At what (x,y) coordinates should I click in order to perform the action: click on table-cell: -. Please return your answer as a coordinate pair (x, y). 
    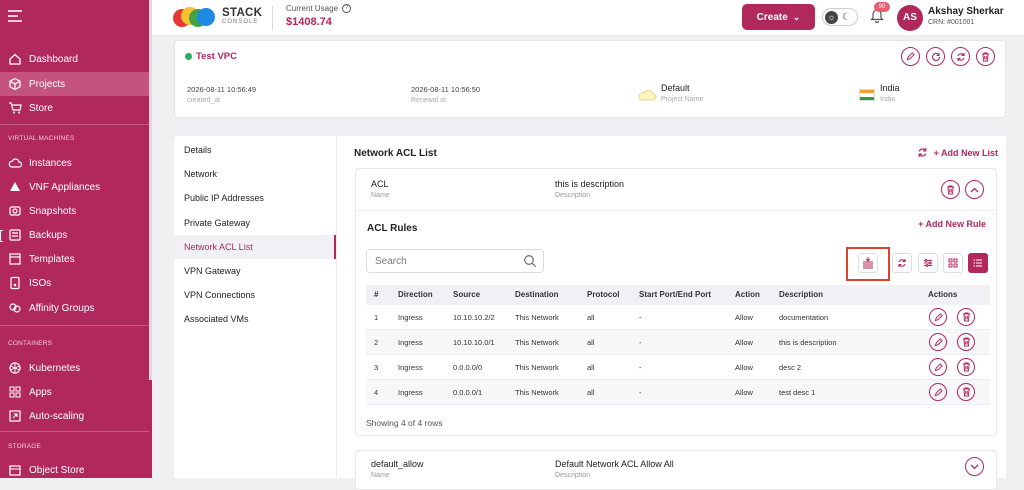
    Looking at the image, I should click on (640, 342).